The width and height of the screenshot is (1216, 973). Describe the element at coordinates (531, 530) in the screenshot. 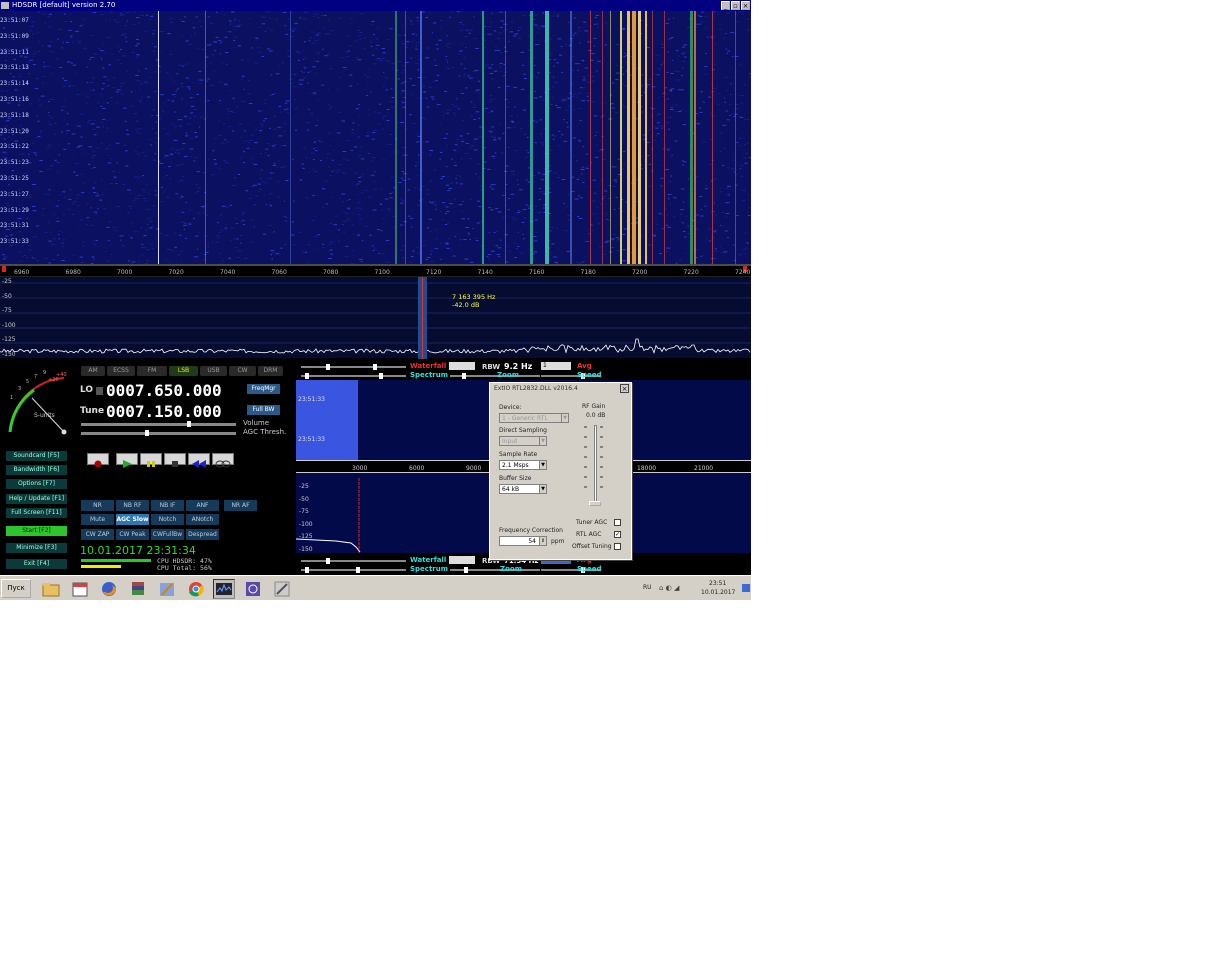

I see `freq-correction-label: Frequency Correction` at that location.